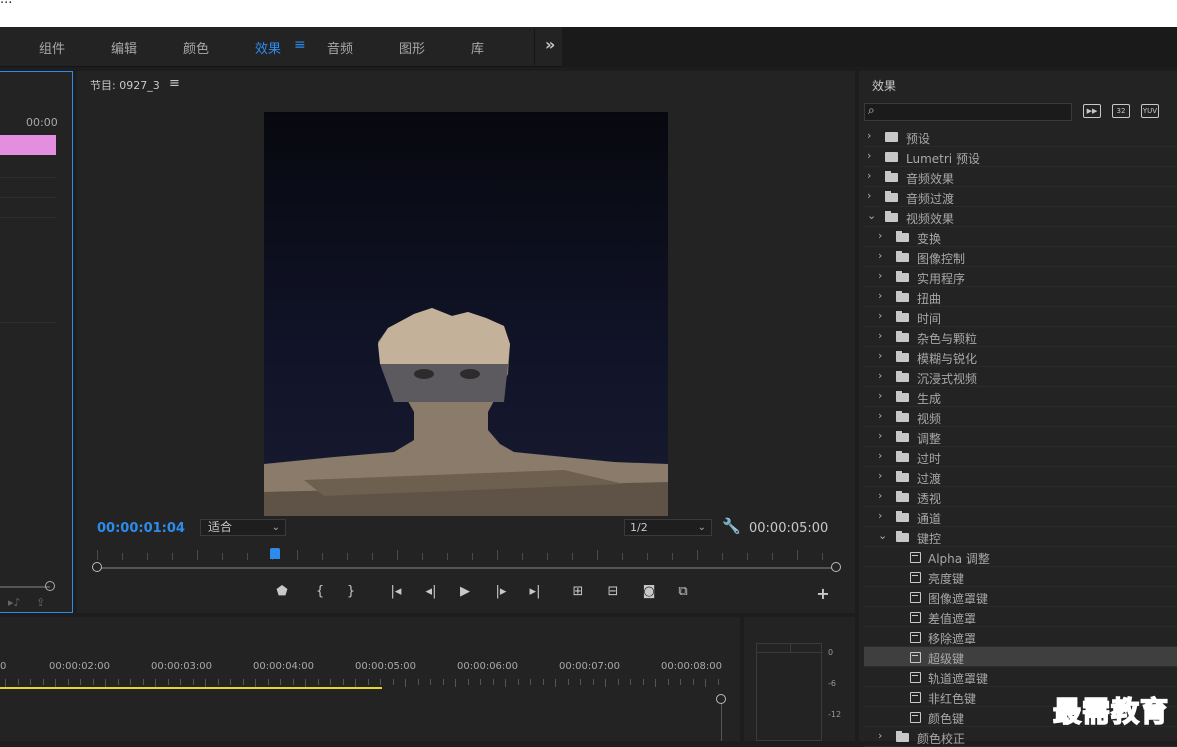  Describe the element at coordinates (1020, 477) in the screenshot. I see `effects-tree-item: › 过渡` at that location.